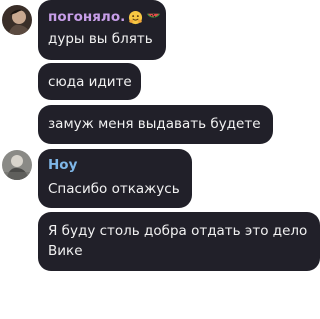 This screenshot has width=320, height=319. Describe the element at coordinates (100, 39) in the screenshot. I see `message-text: дуры вы блять` at that location.